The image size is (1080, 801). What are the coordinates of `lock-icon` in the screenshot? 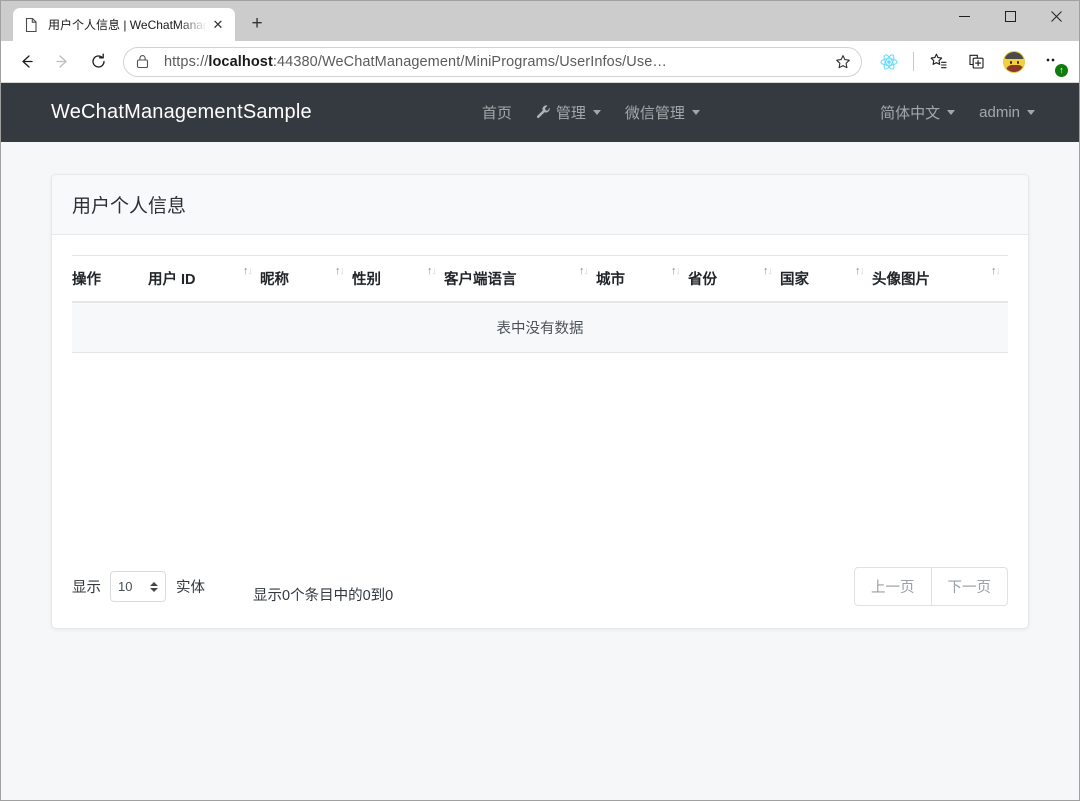 It's located at (145, 61).